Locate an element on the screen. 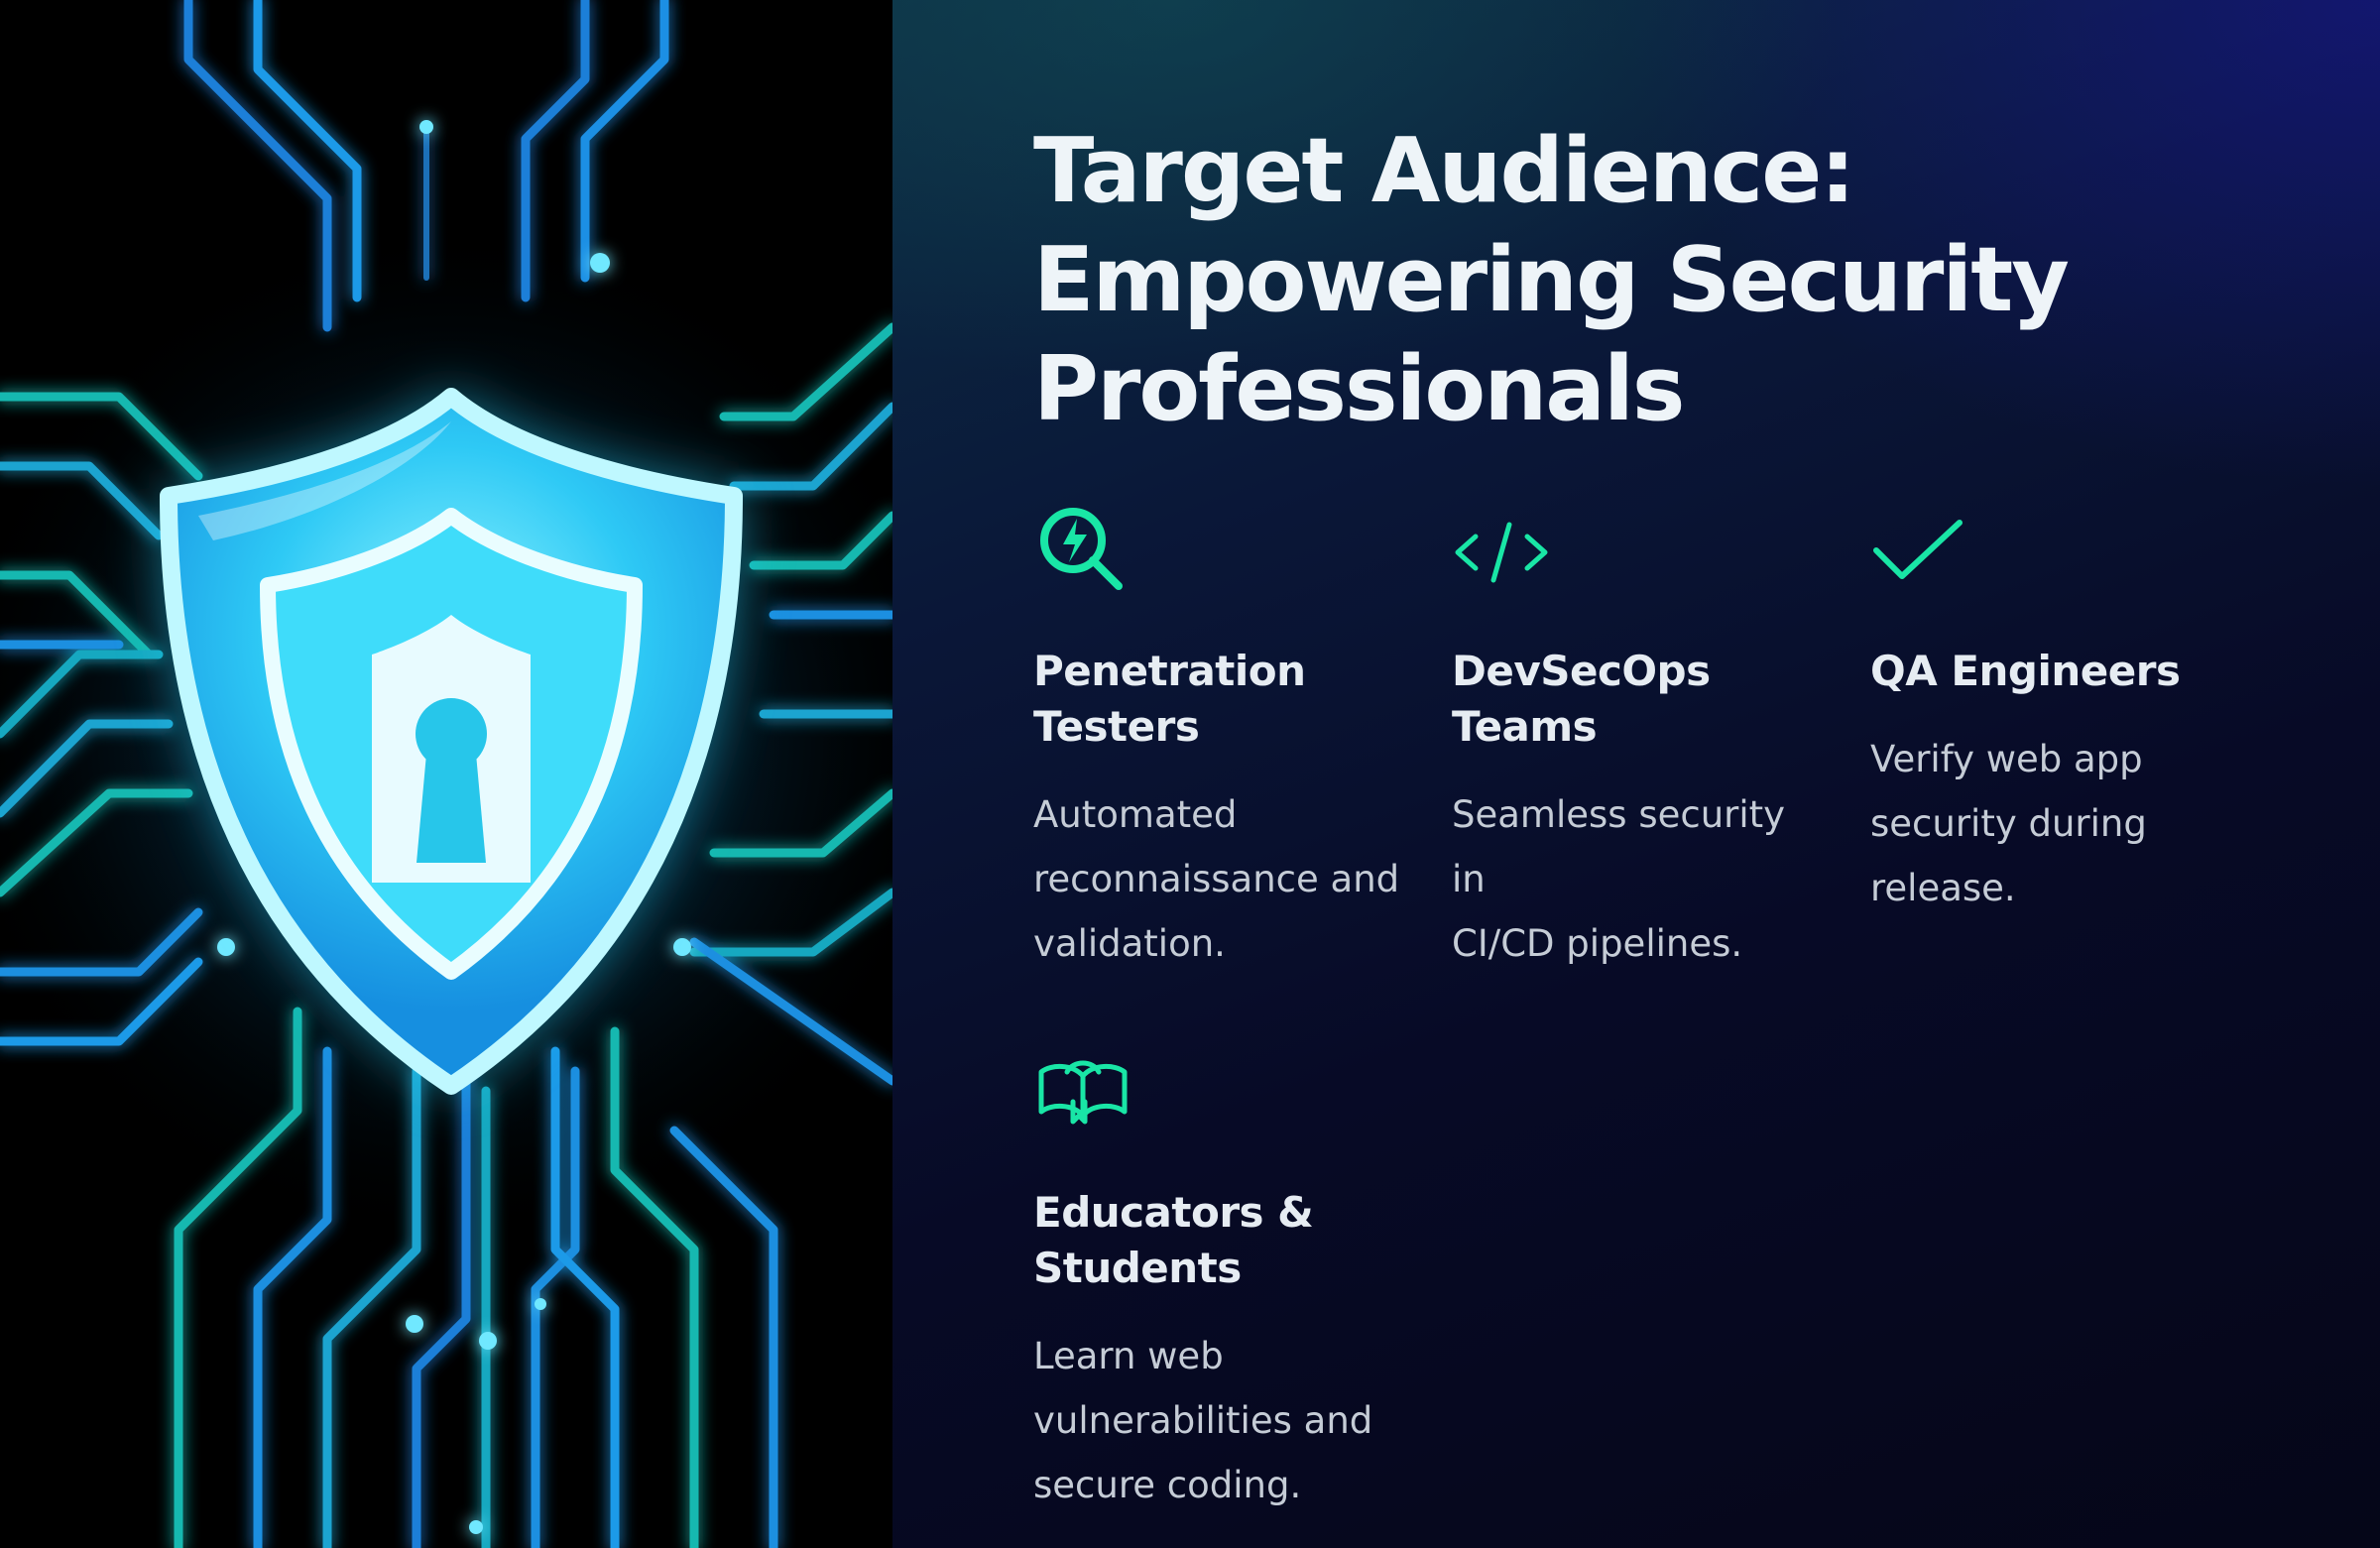 This screenshot has width=2380, height=1548. card-title: Penetration Testers is located at coordinates (1221, 700).